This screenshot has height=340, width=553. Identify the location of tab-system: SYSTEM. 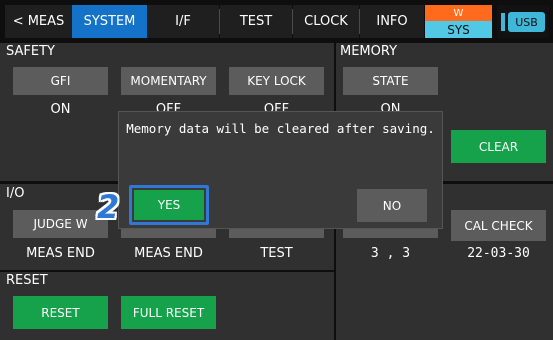
(109, 21).